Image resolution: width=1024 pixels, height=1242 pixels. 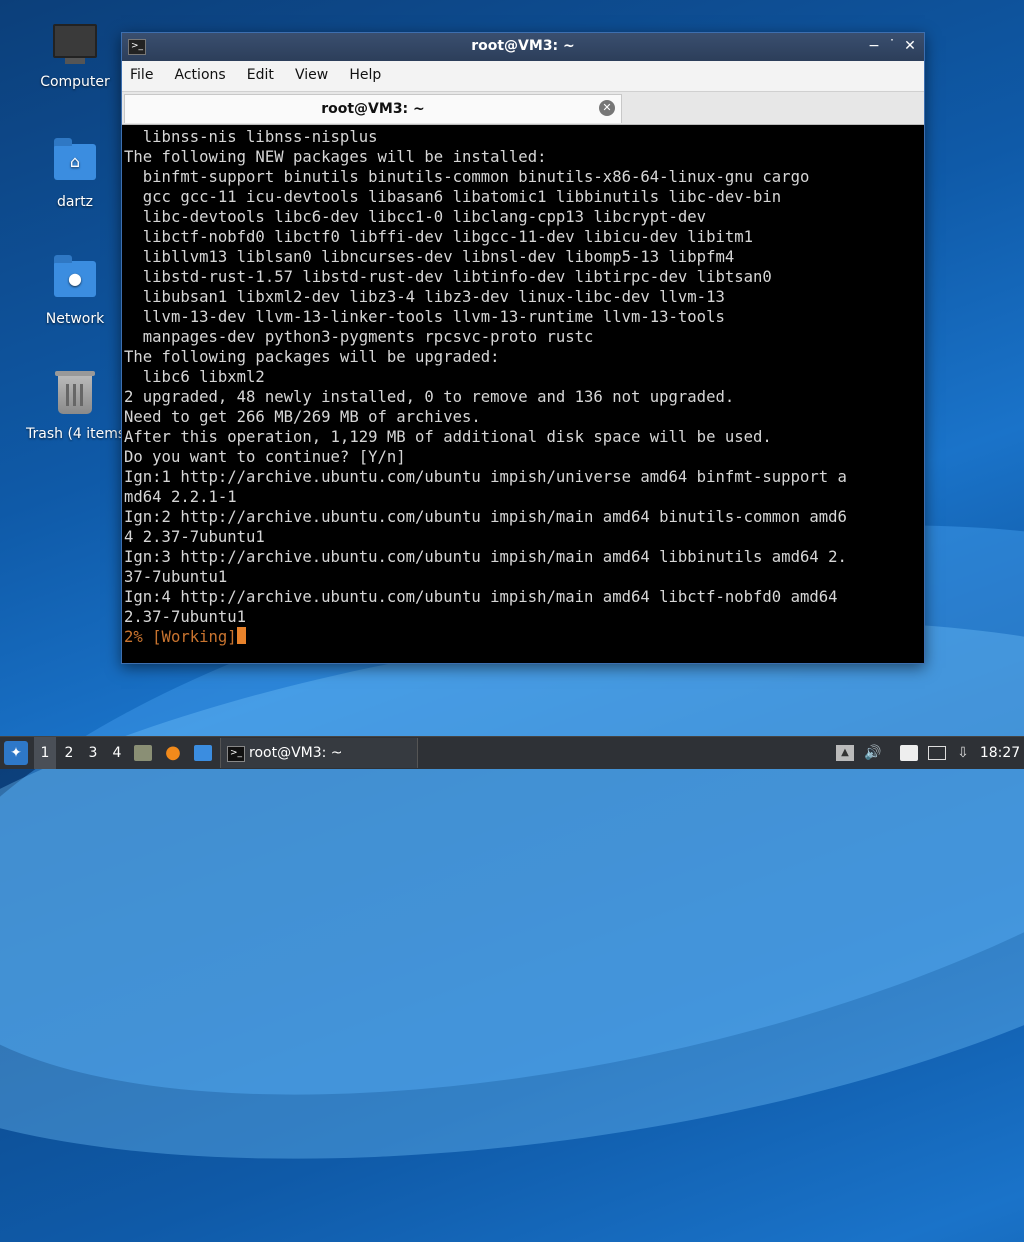 I want to click on menu-actions: Actions, so click(x=200, y=72).